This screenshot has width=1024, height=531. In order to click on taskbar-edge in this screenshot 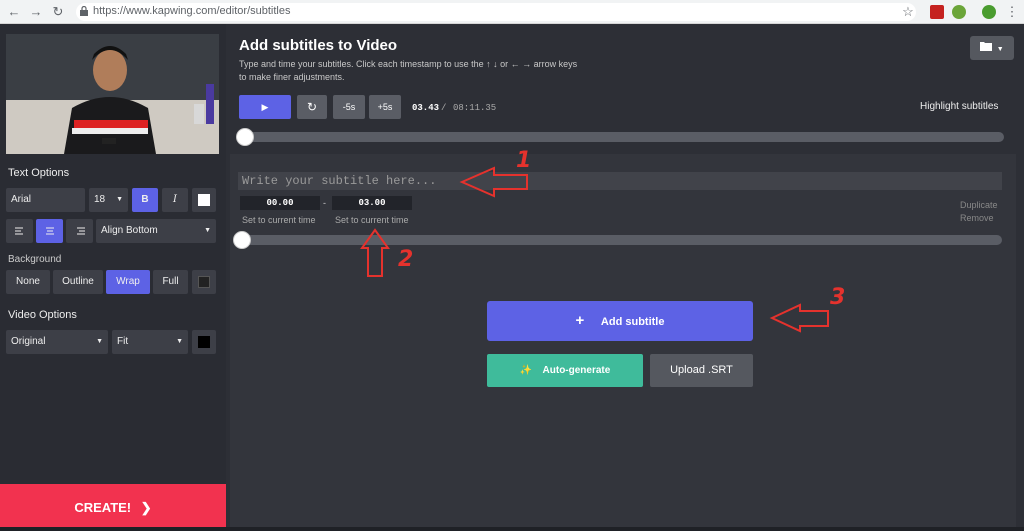, I will do `click(512, 529)`.